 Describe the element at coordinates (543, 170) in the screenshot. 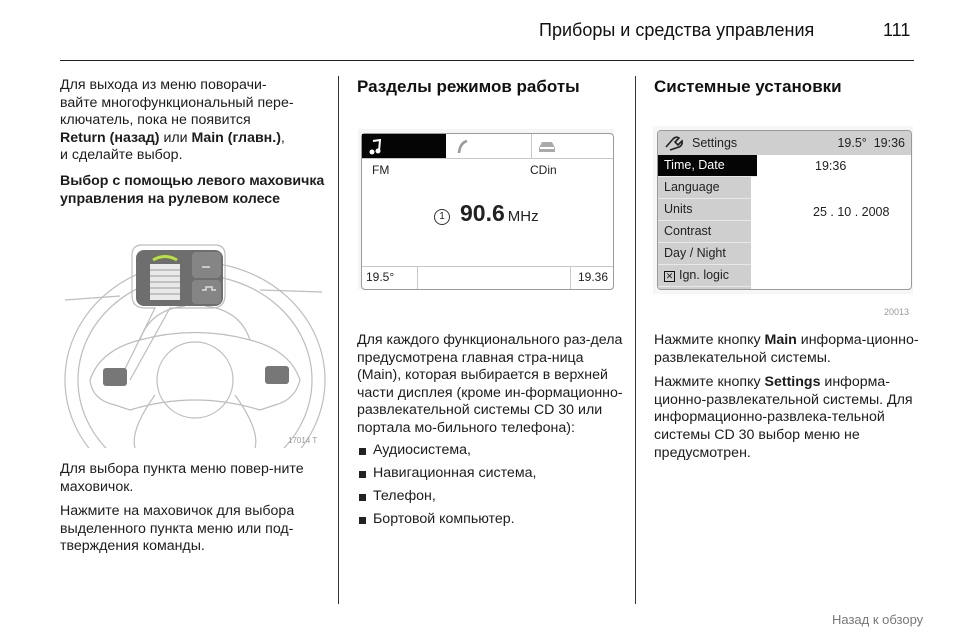

I see `source-cdin: CDin` at that location.